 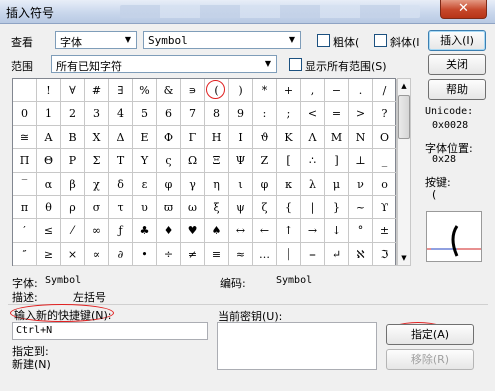 What do you see at coordinates (241, 91) in the screenshot?
I see `symbol-cell: )` at bounding box center [241, 91].